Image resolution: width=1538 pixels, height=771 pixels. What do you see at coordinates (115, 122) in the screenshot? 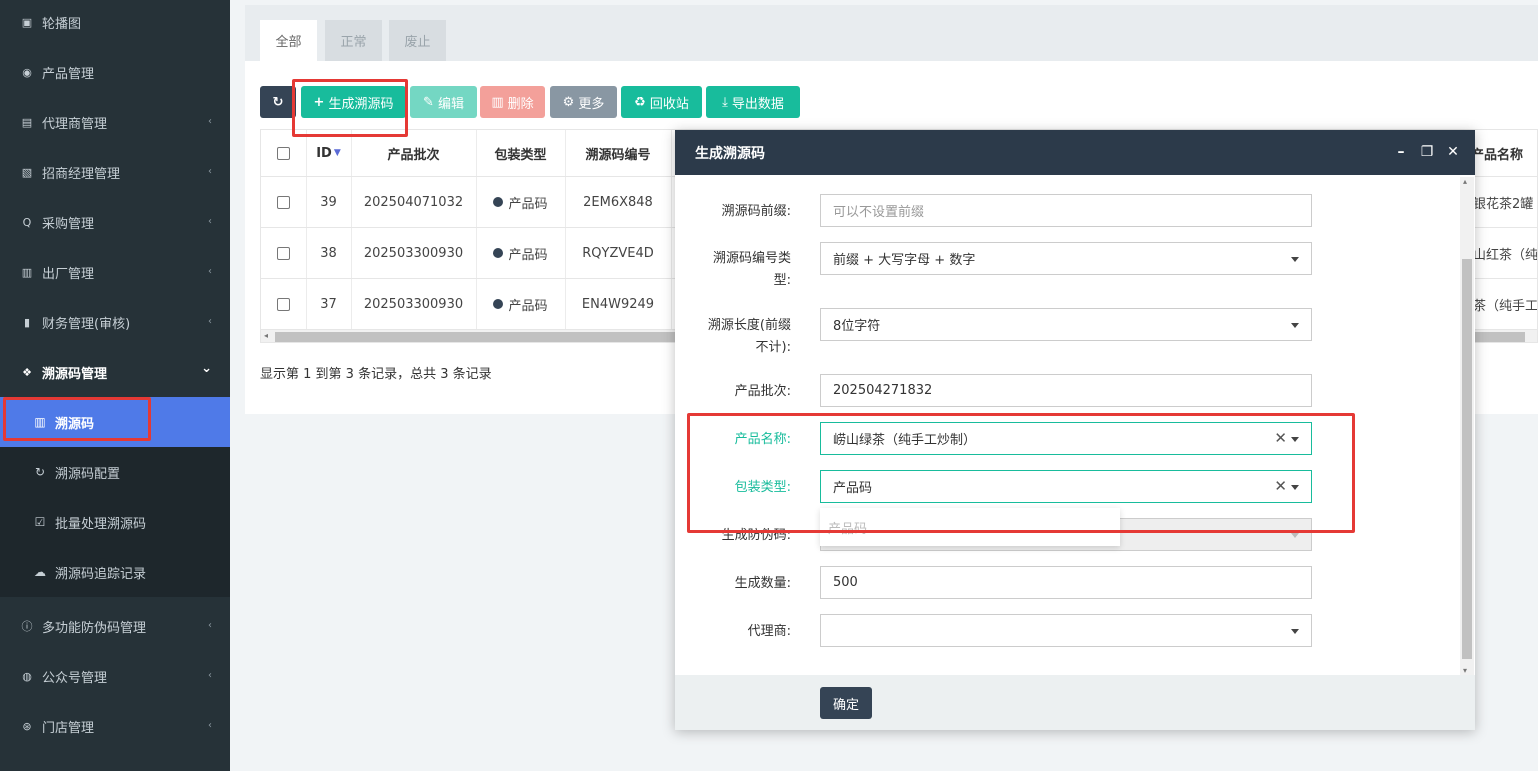
I see `sidebar-item-id-card: ▤ 代理商管理 ‹` at bounding box center [115, 122].